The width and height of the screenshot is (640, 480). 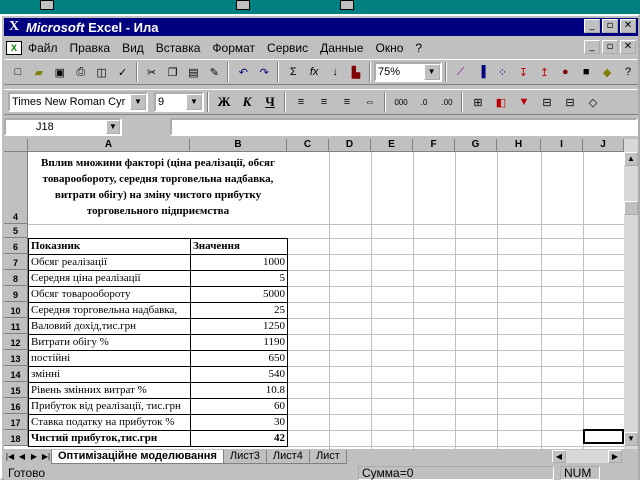 I want to click on table-cell-indicator: Ставка податку на прибуток %, so click(x=109, y=422).